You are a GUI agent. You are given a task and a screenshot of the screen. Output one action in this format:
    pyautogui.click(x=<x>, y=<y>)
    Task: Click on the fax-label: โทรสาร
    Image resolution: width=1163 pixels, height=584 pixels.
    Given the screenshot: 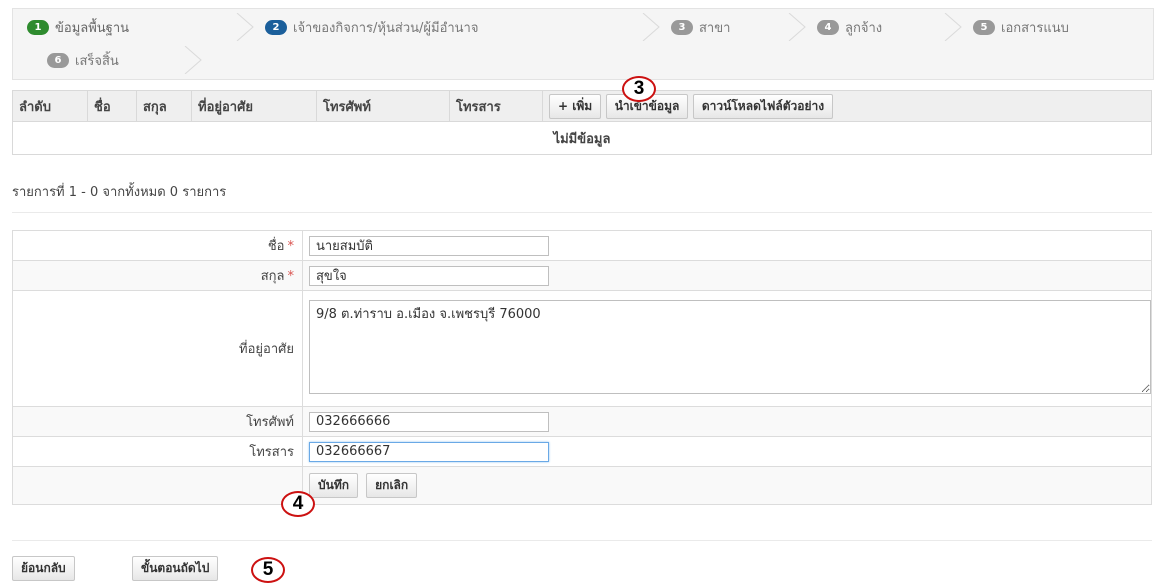 What is the action you would take?
    pyautogui.click(x=271, y=452)
    